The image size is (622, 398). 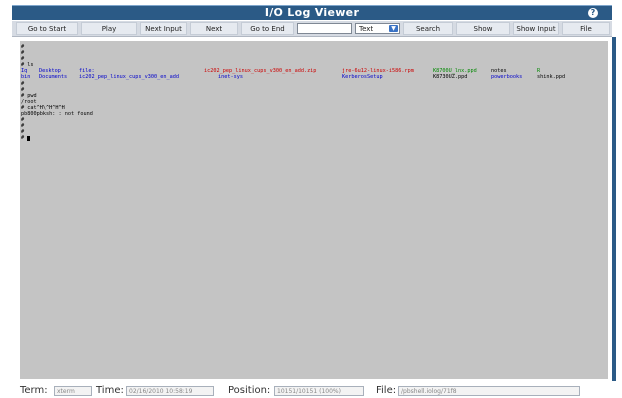 I want to click on ls-entry: bin, so click(x=26, y=77).